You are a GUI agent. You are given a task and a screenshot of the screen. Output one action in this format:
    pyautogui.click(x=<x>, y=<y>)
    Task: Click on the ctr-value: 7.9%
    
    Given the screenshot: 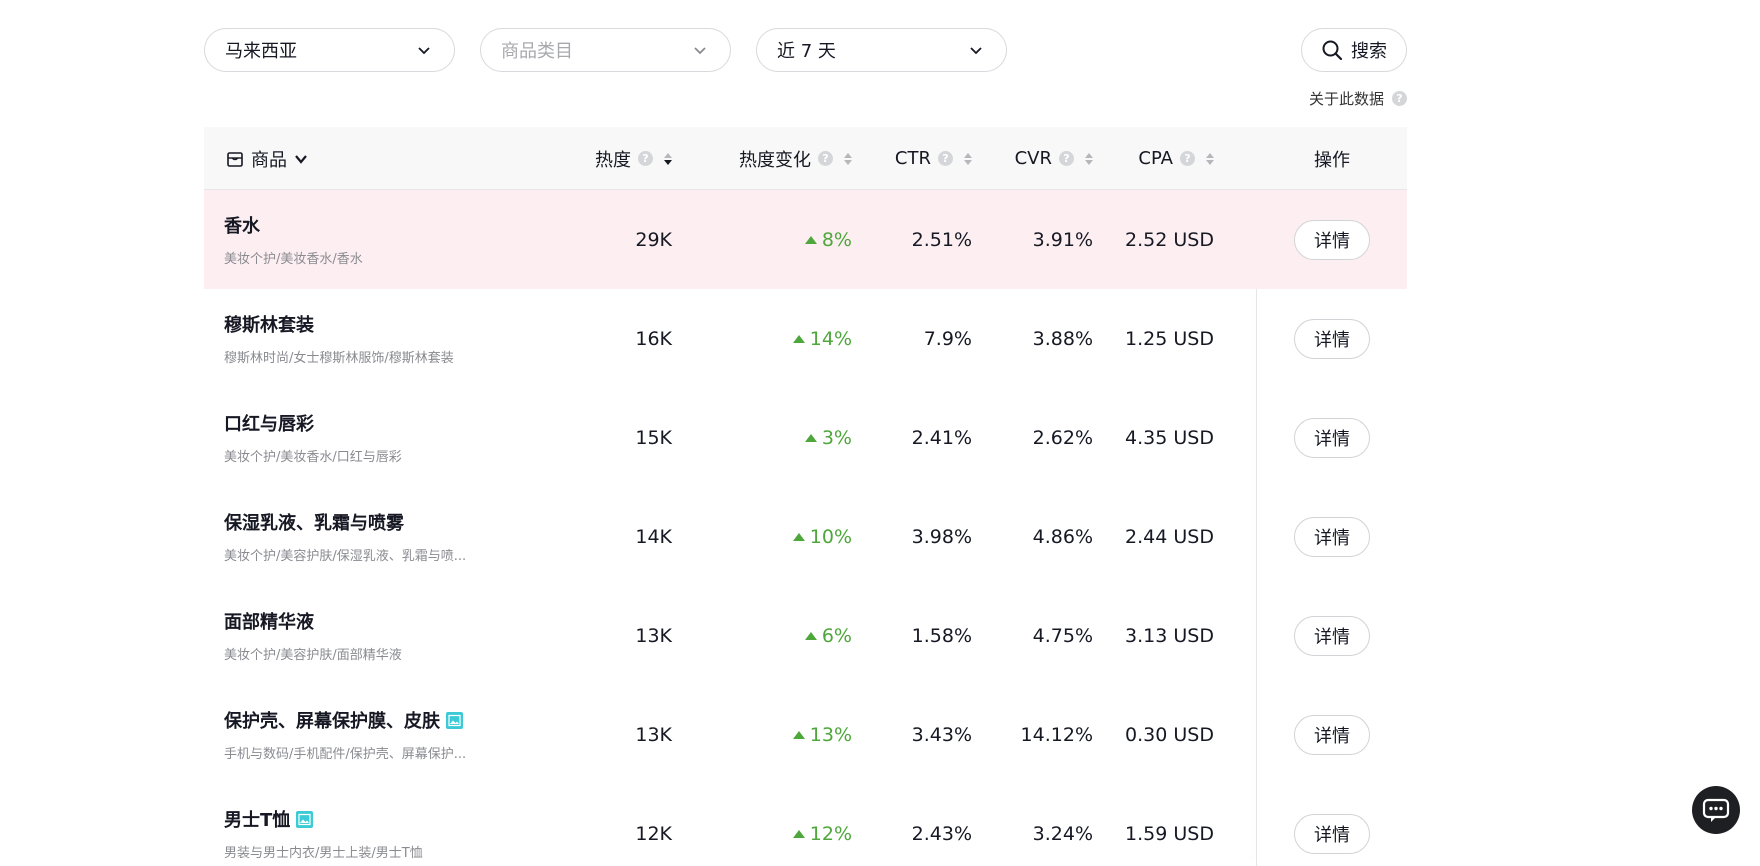 What is the action you would take?
    pyautogui.click(x=947, y=338)
    